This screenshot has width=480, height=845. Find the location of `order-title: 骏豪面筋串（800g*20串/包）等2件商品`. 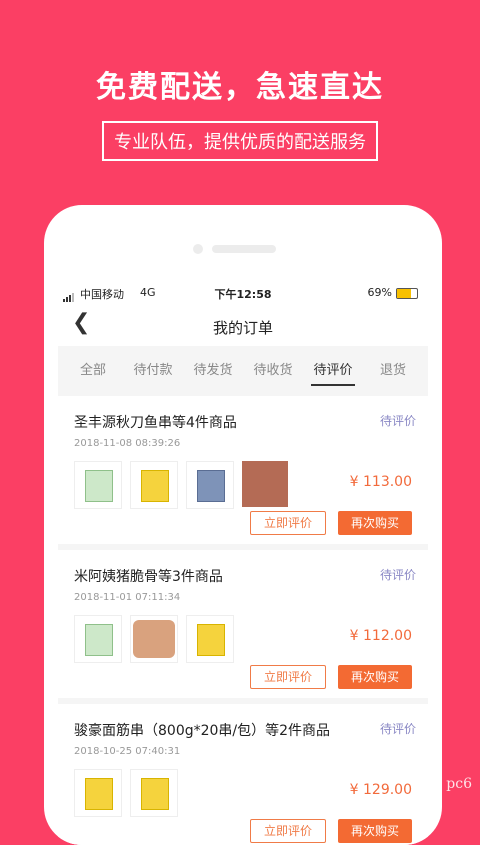

order-title: 骏豪面筋串（800g*20串/包）等2件商品 is located at coordinates (202, 731).